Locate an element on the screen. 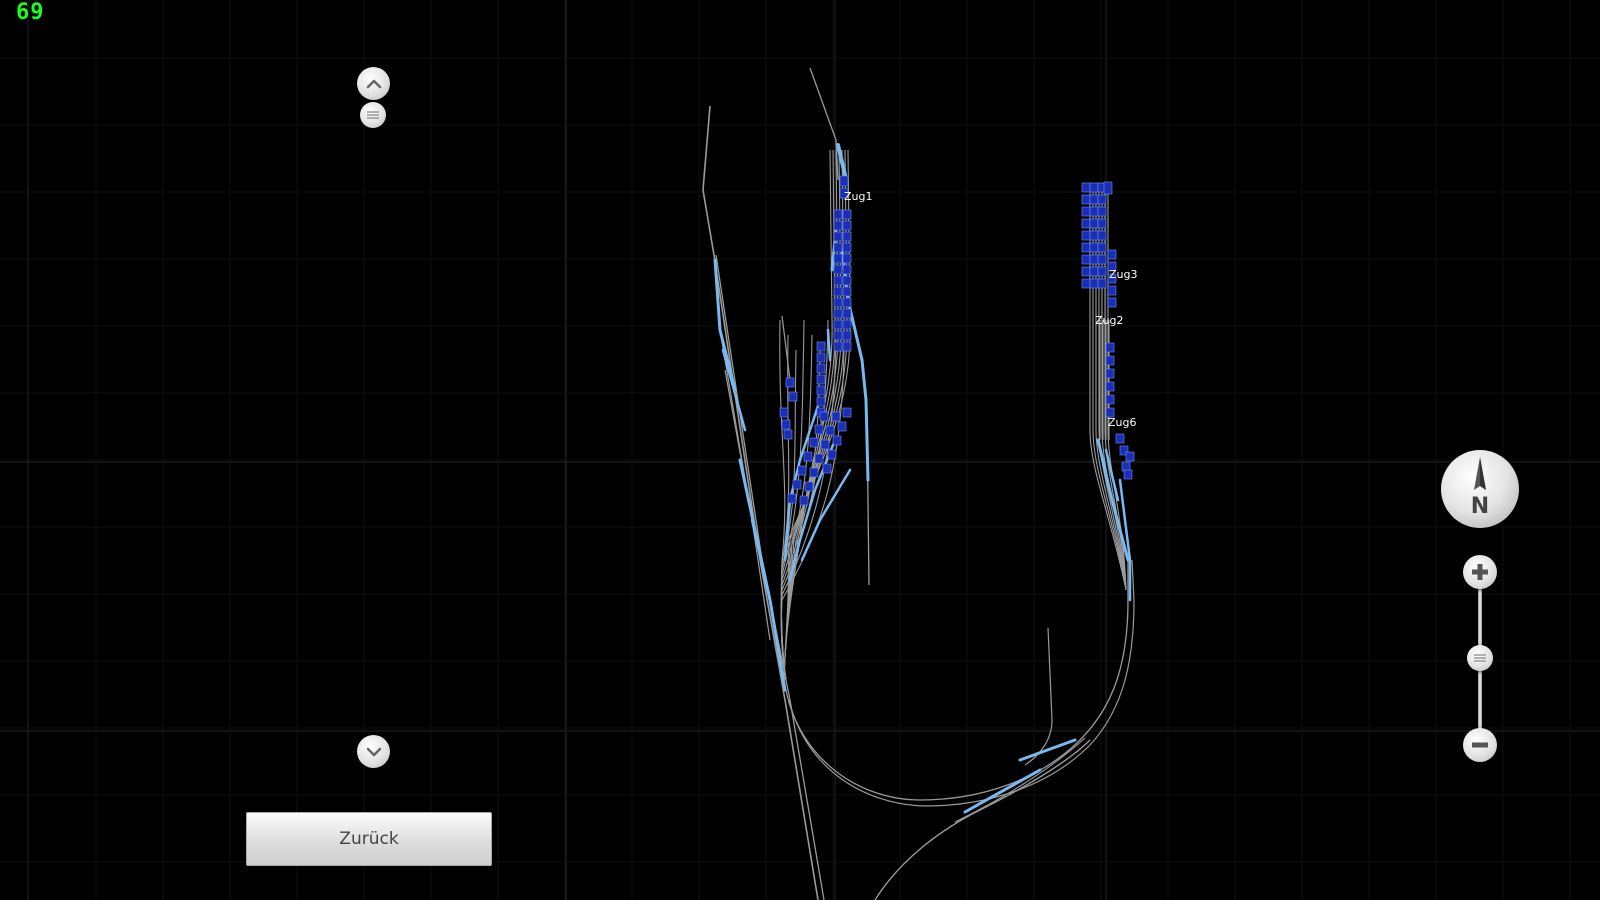  zoom-slider-handle is located at coordinates (1480, 658).